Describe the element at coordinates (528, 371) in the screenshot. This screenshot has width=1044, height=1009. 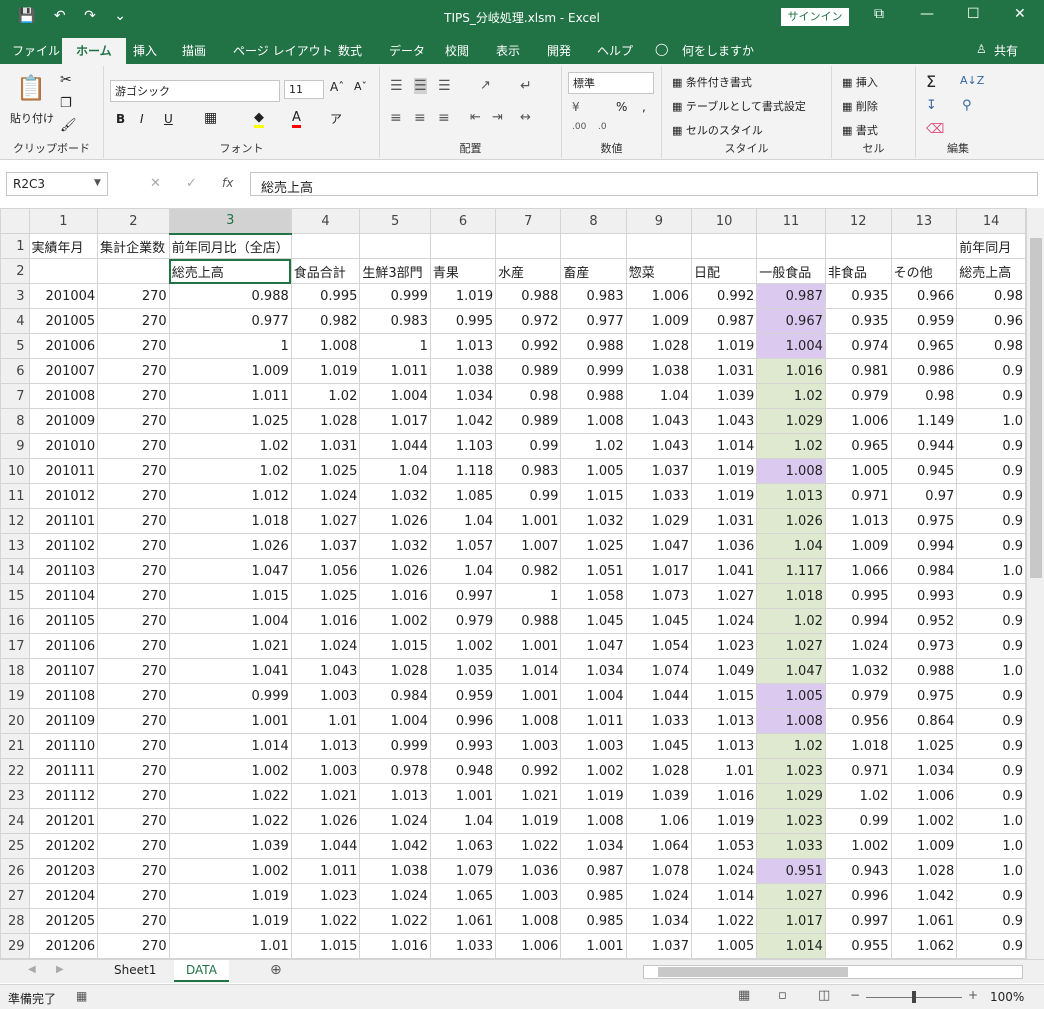
I see `cell: 0.989` at that location.